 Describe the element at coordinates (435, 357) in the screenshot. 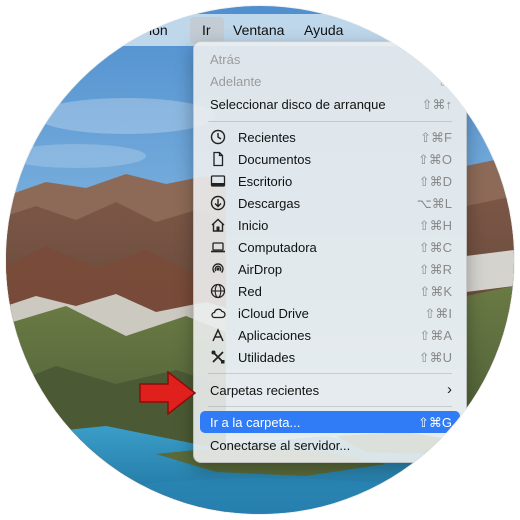

I see `menu-item-shortcut: ⇧⌘U` at that location.